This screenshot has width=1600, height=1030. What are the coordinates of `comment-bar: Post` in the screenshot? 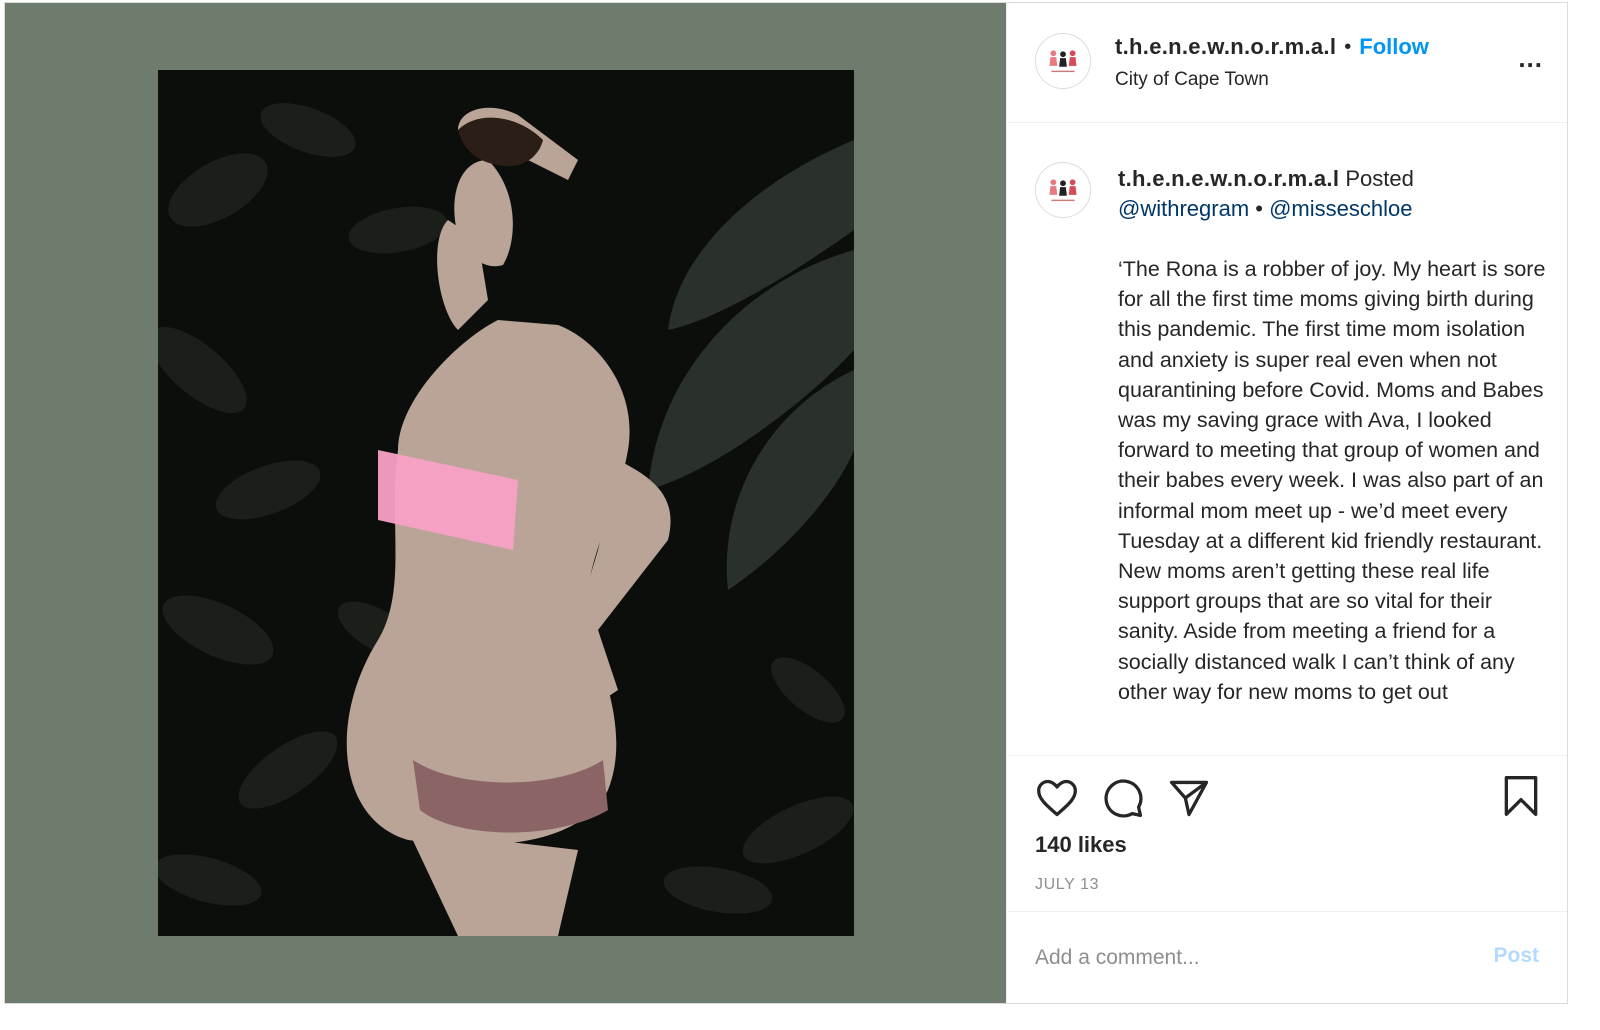 It's located at (1287, 958).